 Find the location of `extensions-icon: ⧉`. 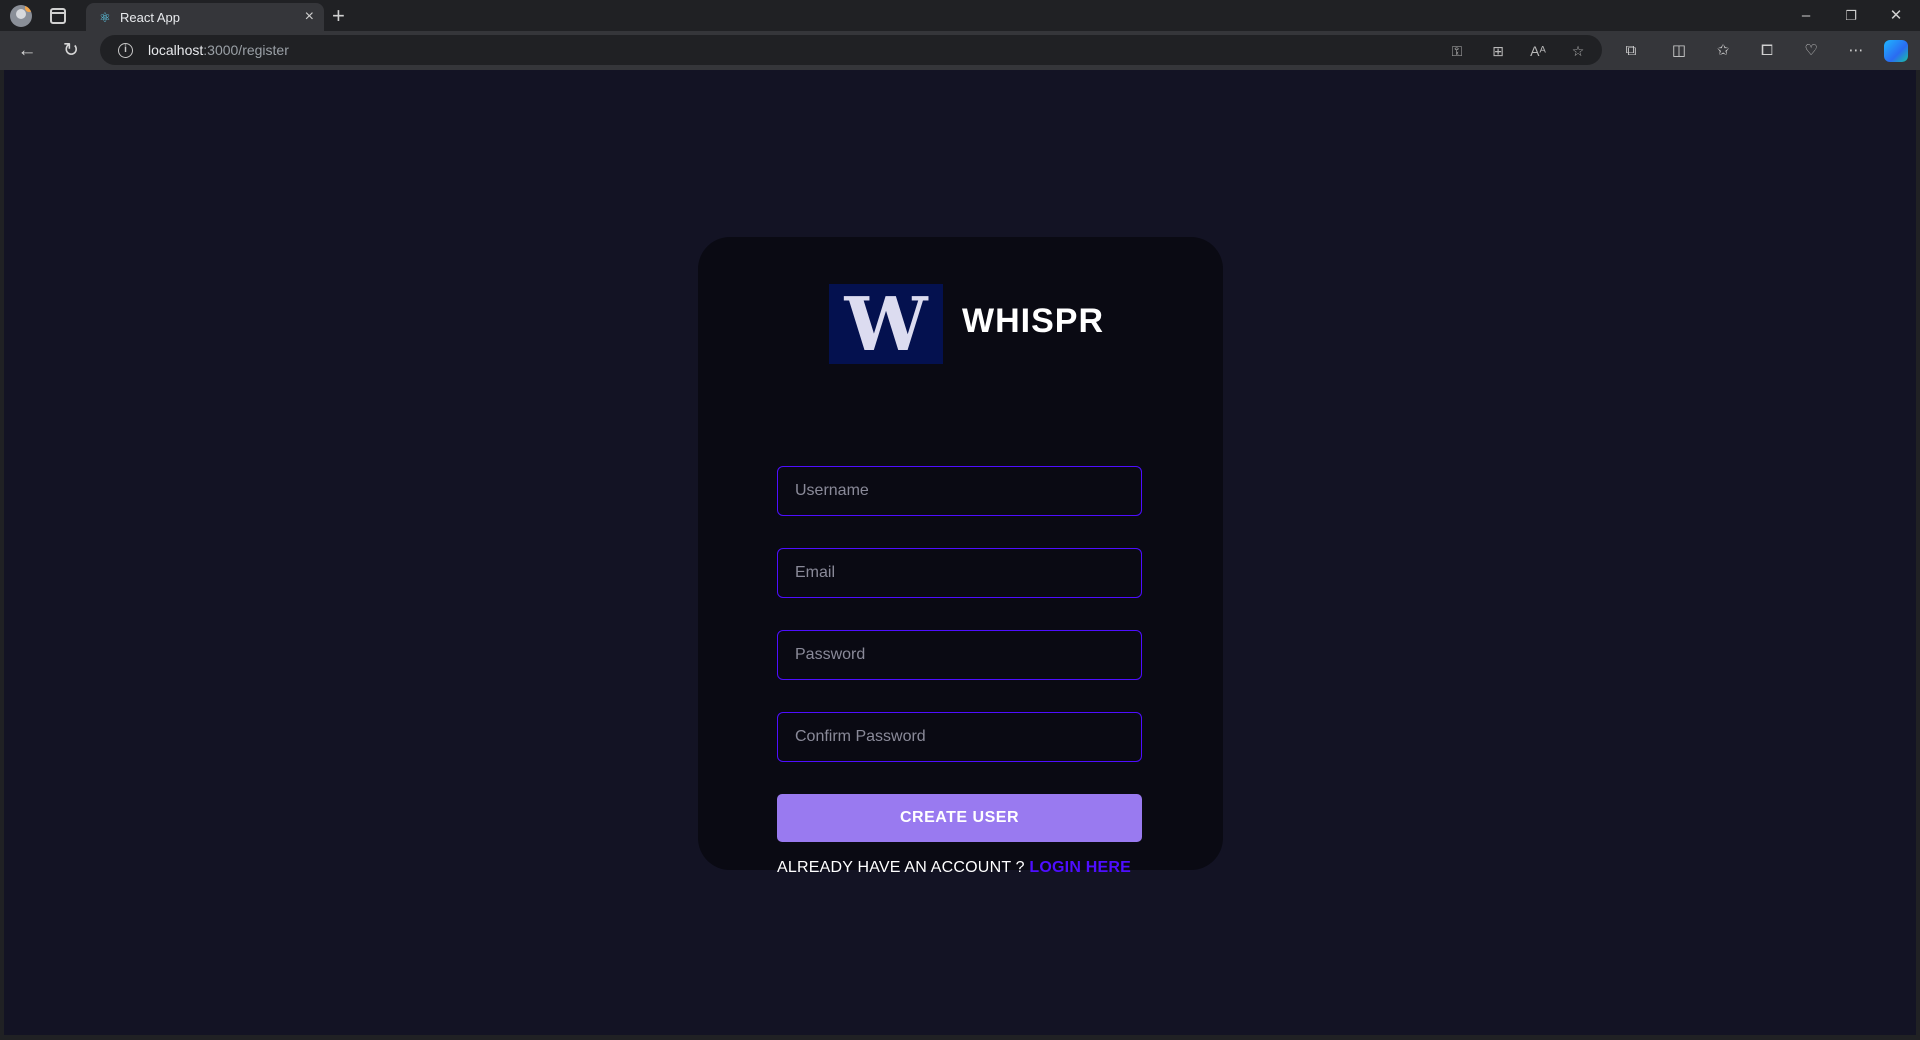

extensions-icon: ⧉ is located at coordinates (1631, 51).